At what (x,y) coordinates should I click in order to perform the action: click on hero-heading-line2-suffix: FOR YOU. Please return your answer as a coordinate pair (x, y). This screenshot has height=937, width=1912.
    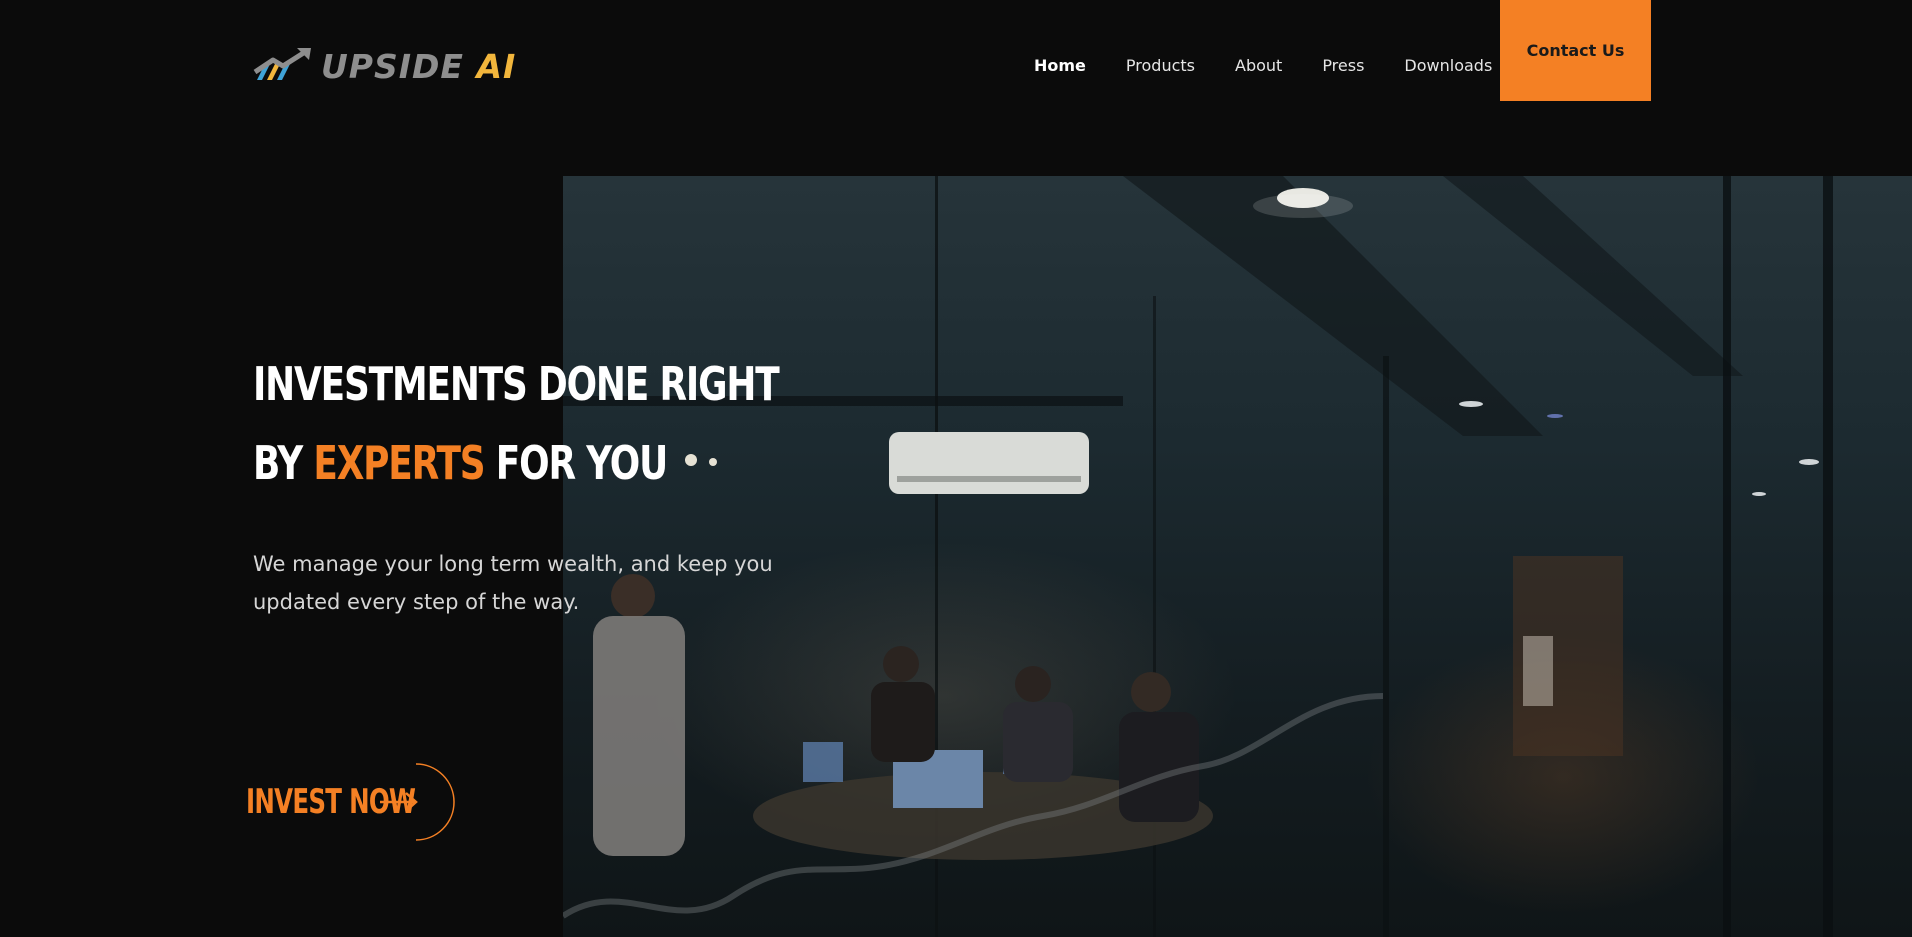
    Looking at the image, I should click on (576, 463).